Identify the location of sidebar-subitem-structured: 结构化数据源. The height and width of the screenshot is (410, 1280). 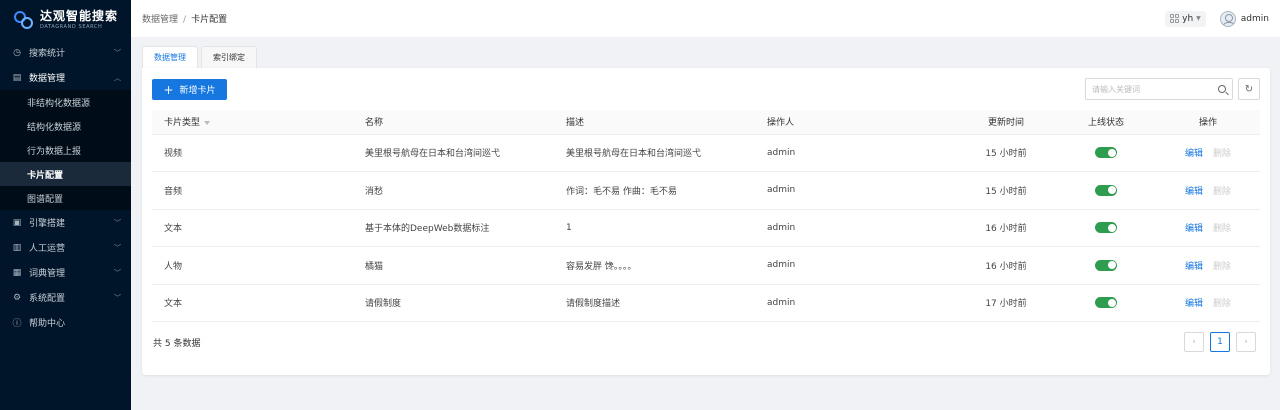
(65, 126).